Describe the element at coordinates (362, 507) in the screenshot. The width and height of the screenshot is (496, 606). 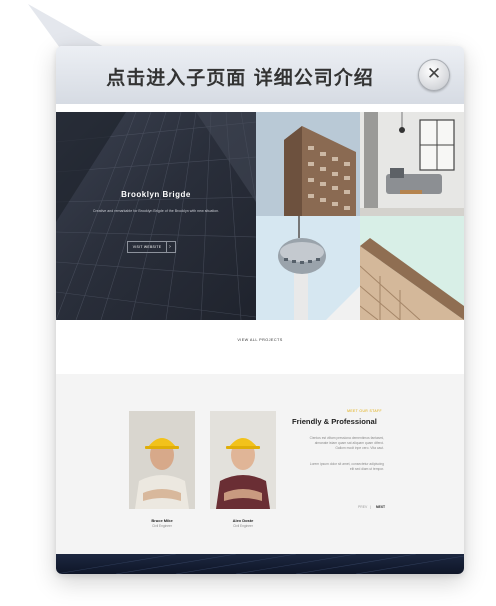
I see `prev-link: PREV` at that location.